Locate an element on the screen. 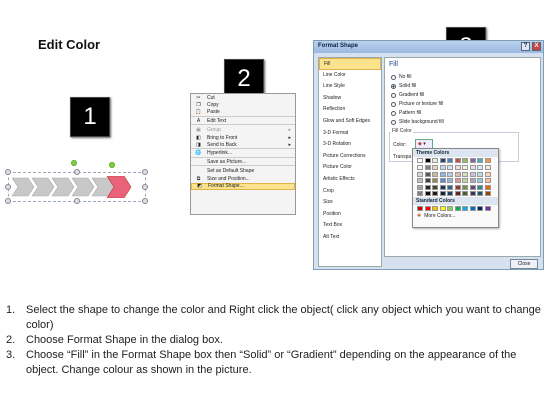  radio-slide-background-fill: Slide background fill is located at coordinates (417, 122).